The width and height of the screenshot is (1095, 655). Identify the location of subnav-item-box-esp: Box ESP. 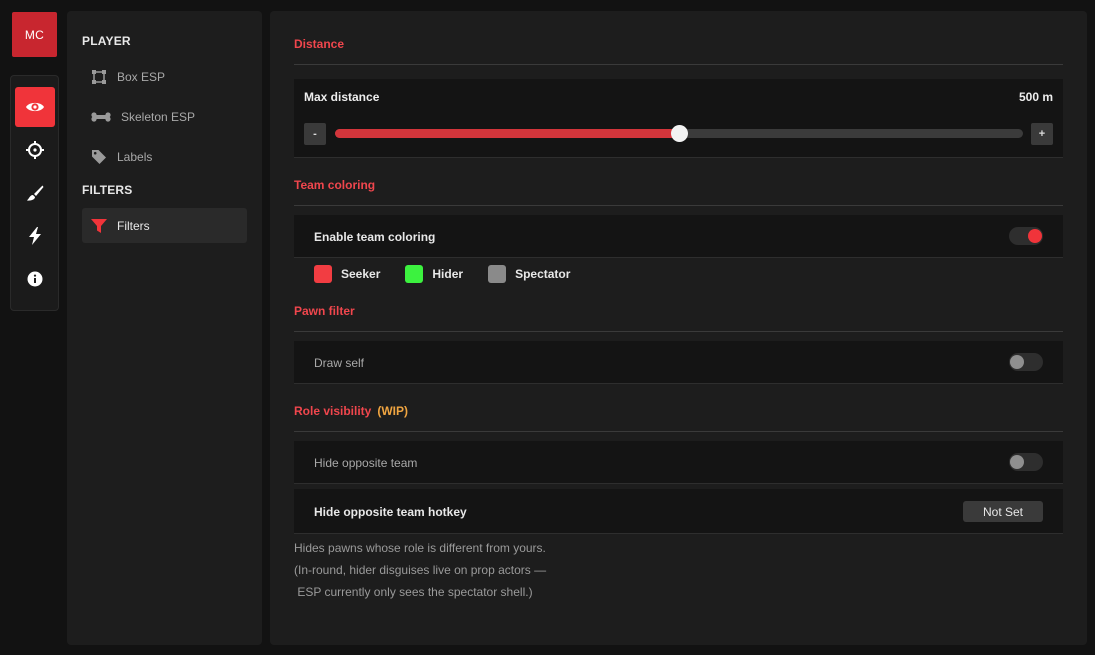
(164, 76).